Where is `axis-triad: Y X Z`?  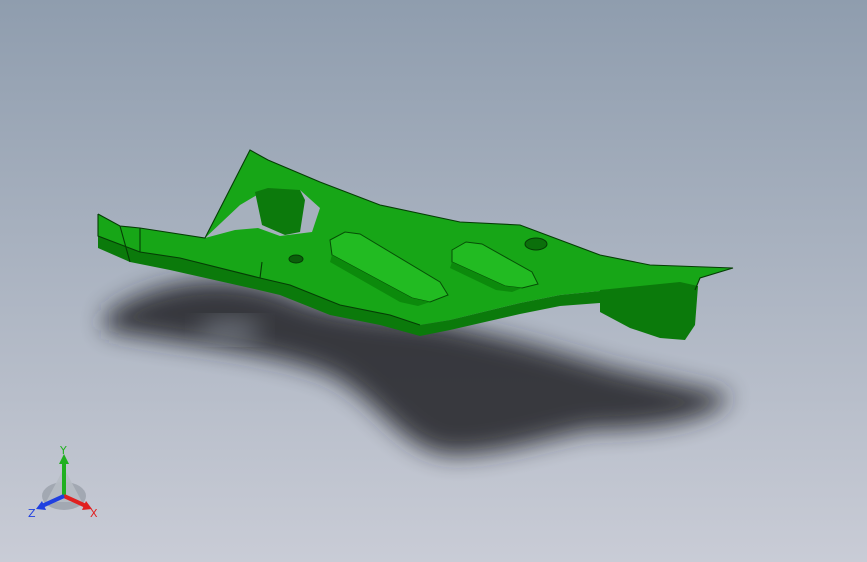
axis-triad: Y X Z is located at coordinates (63, 483).